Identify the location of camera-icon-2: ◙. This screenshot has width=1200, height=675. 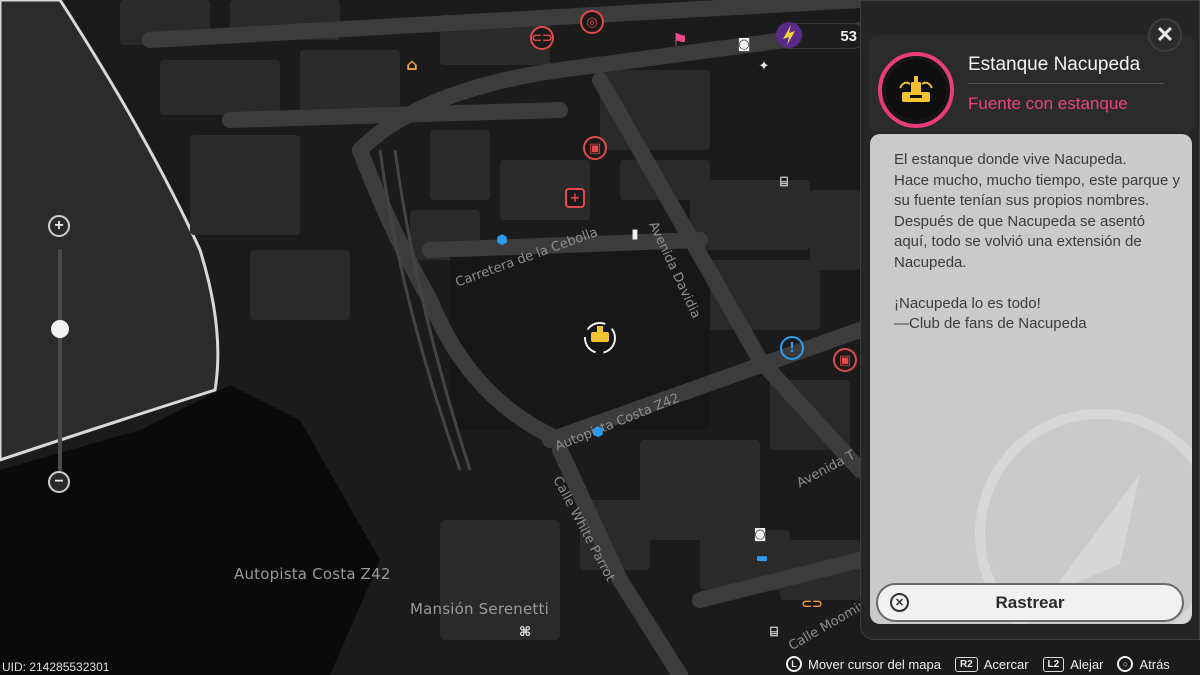
(760, 534).